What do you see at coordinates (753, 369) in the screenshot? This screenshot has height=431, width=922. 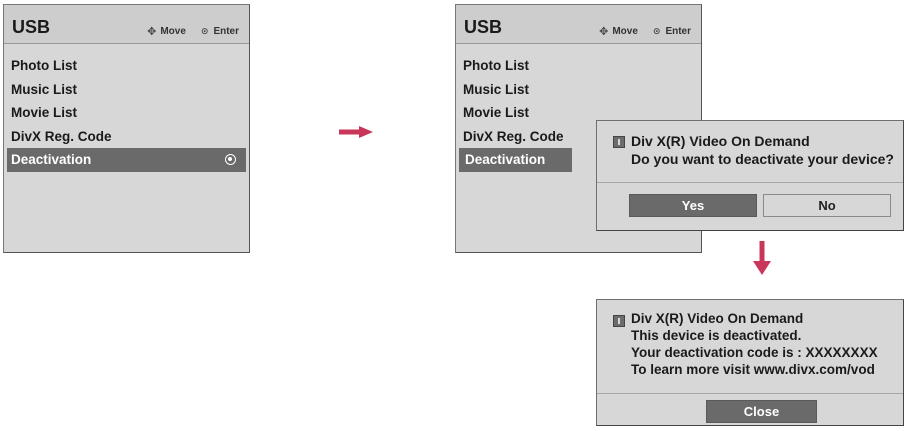 I see `learn-more-line: To learn more visit www.divx.com/vod` at bounding box center [753, 369].